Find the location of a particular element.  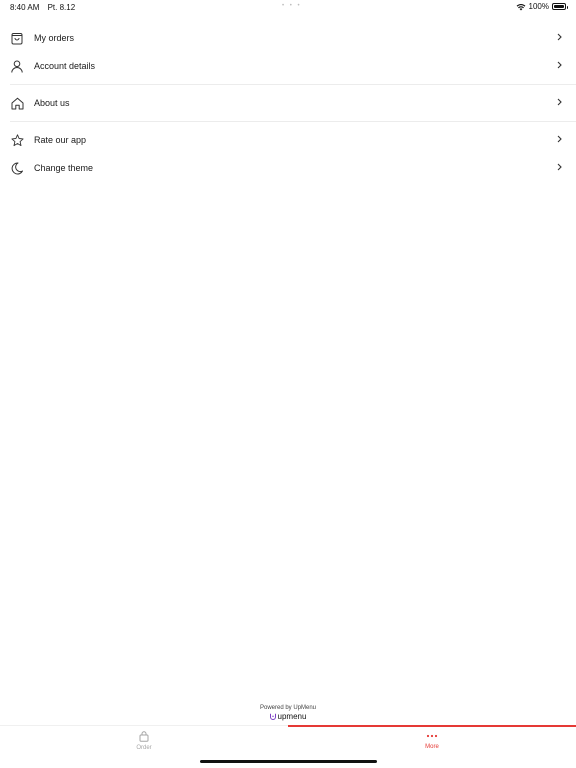

bag-lock-icon is located at coordinates (144, 736).